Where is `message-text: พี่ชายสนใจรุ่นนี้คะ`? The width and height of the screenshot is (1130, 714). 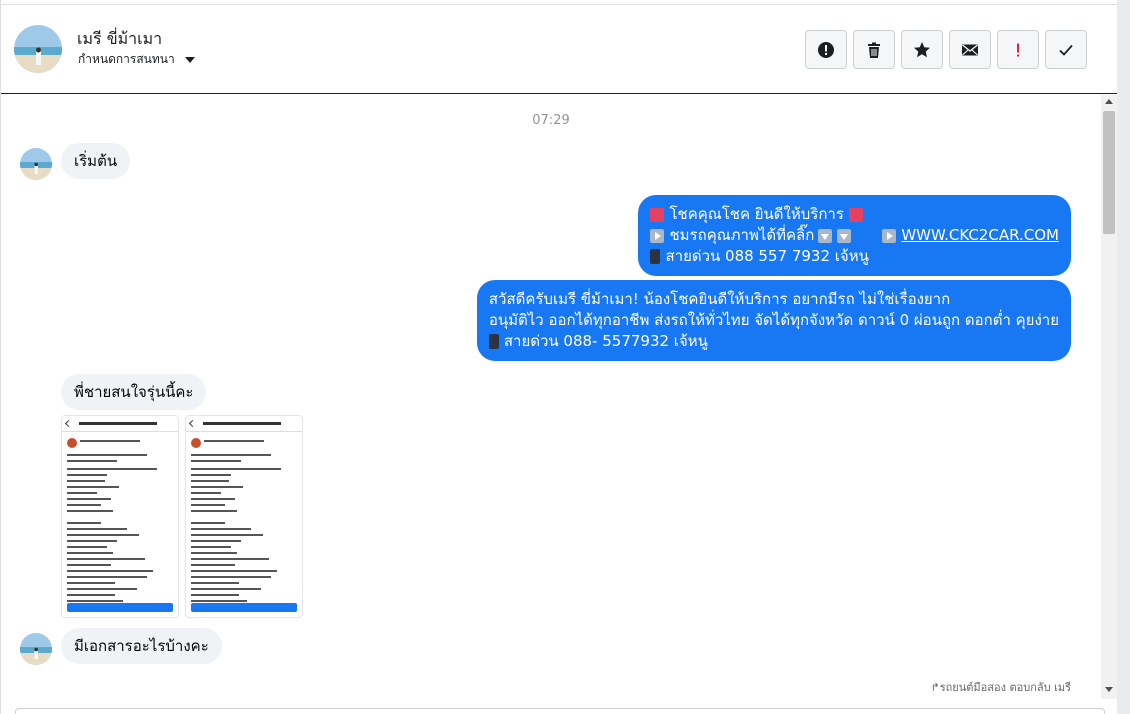 message-text: พี่ชายสนใจรุ่นนี้คะ is located at coordinates (134, 392).